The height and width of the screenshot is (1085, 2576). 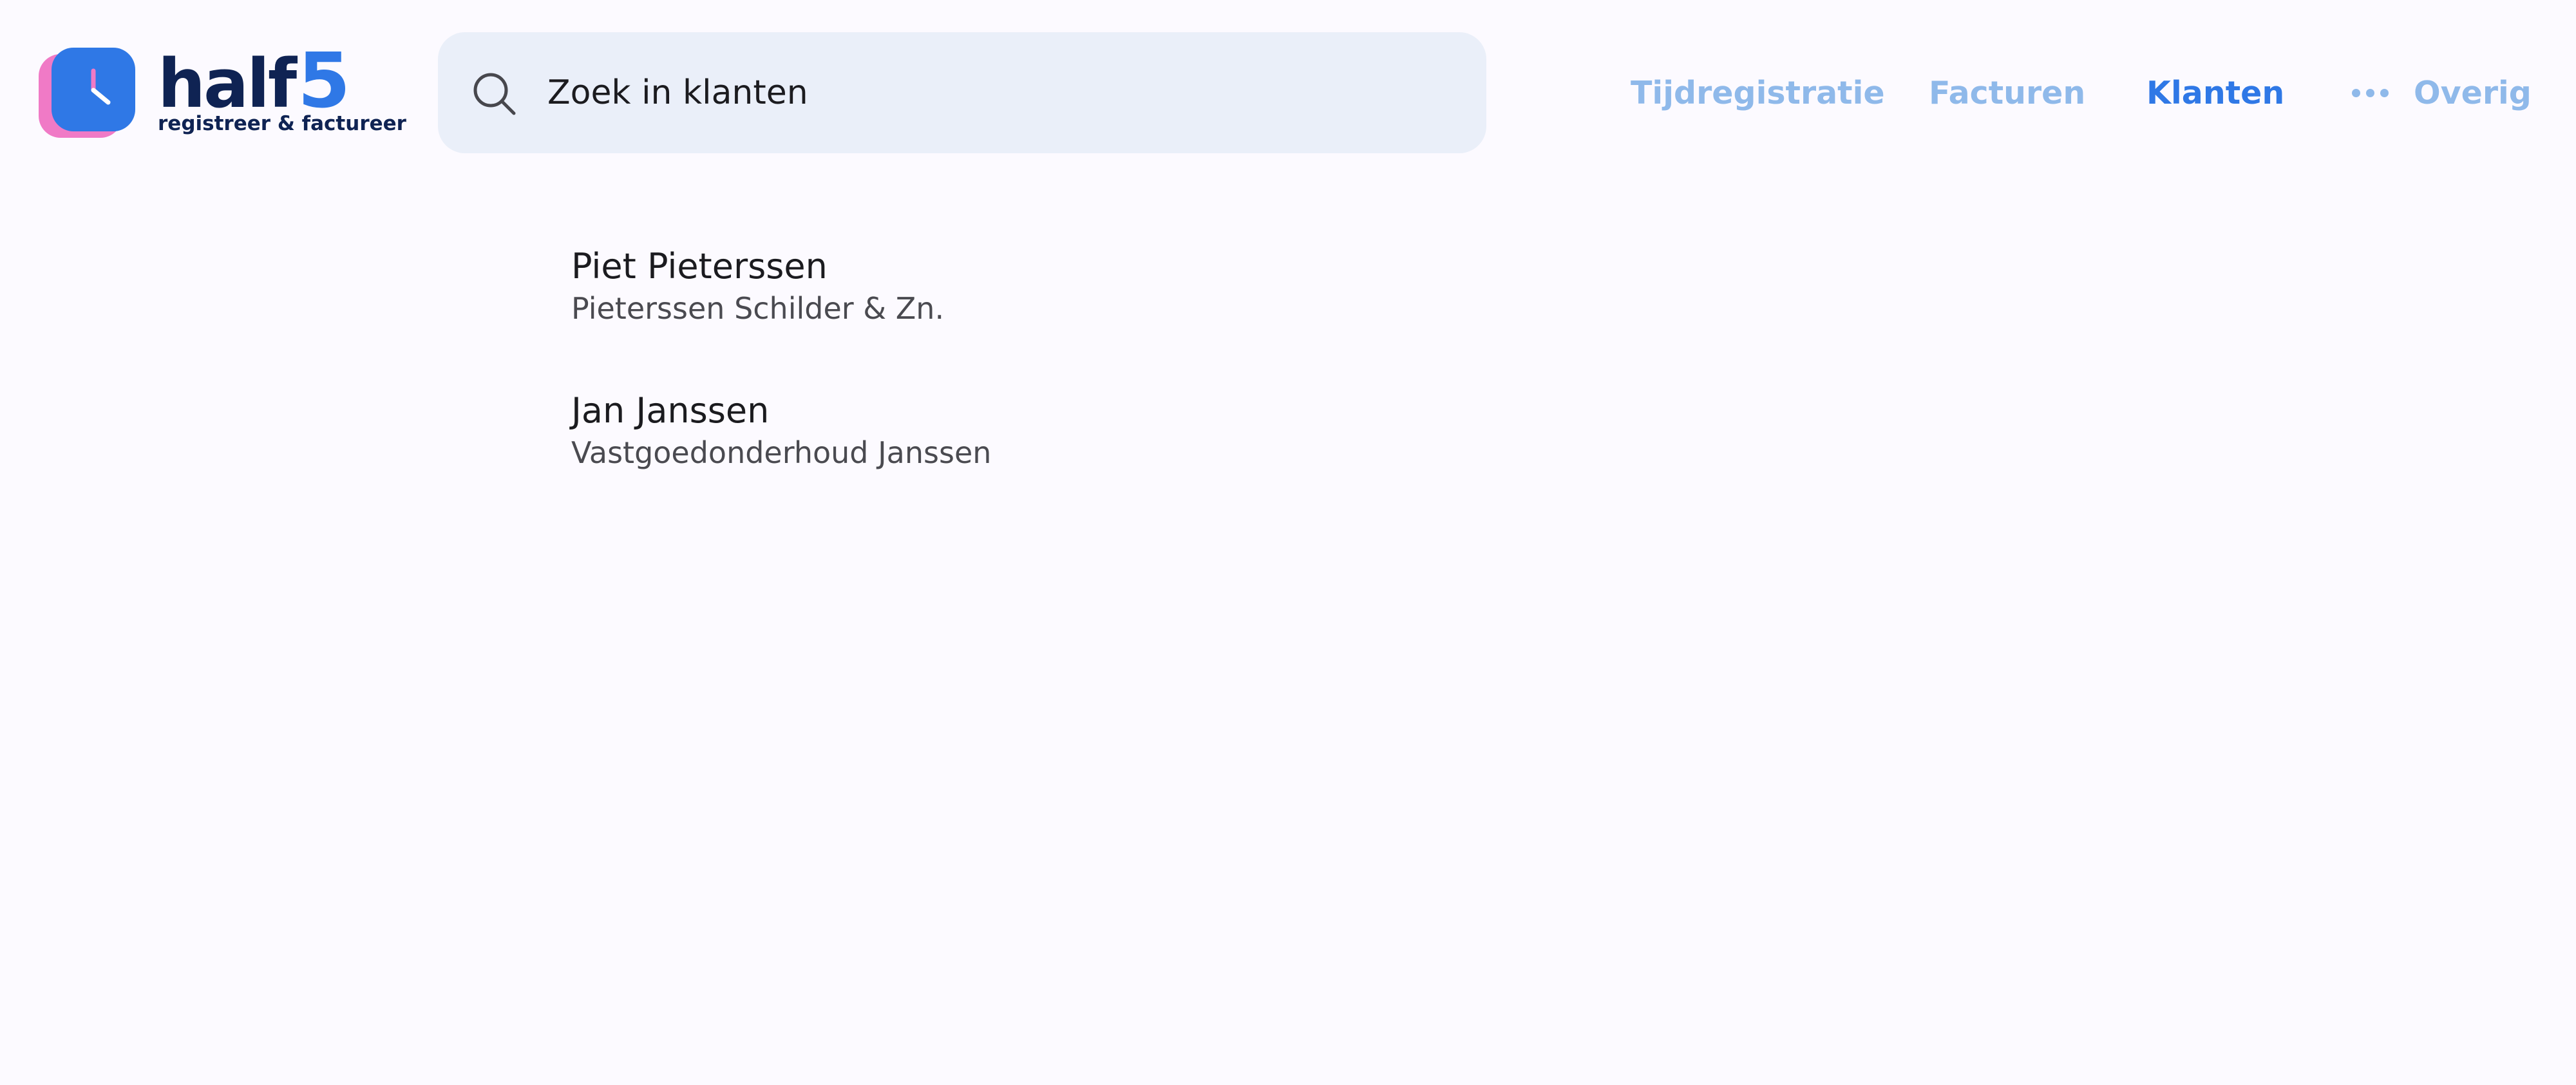 What do you see at coordinates (1758, 93) in the screenshot?
I see `nav-item-tijdregistratie: Tijdregistratie` at bounding box center [1758, 93].